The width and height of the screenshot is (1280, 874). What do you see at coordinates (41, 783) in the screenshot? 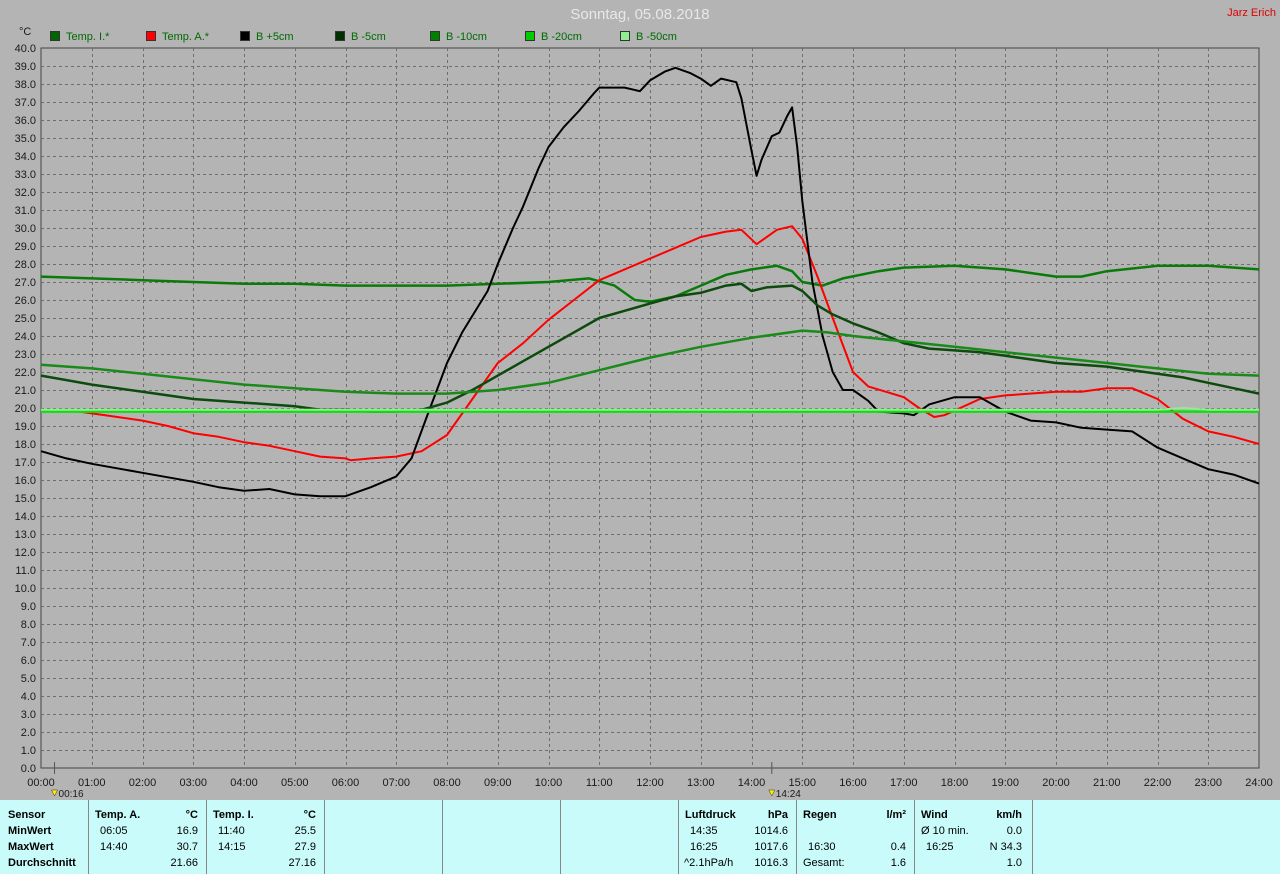
I see `x-tick-label: 00:00` at bounding box center [41, 783].